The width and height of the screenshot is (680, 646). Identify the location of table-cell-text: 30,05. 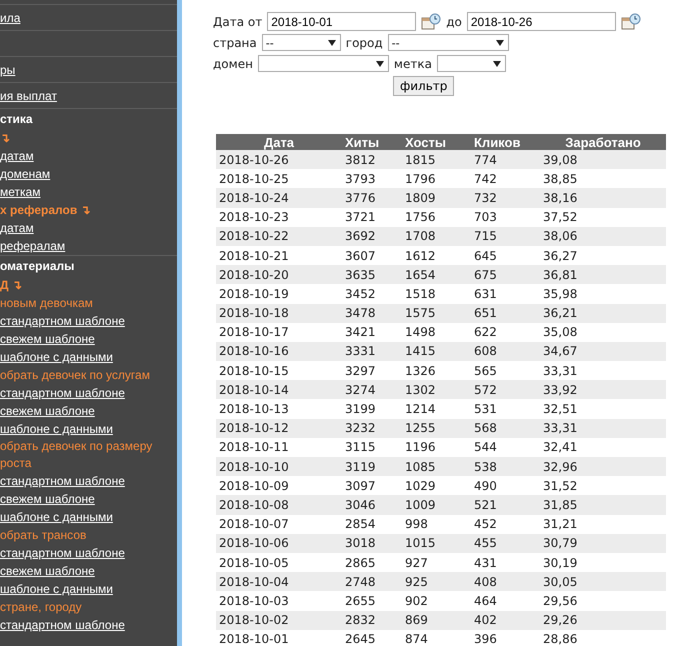
(560, 581).